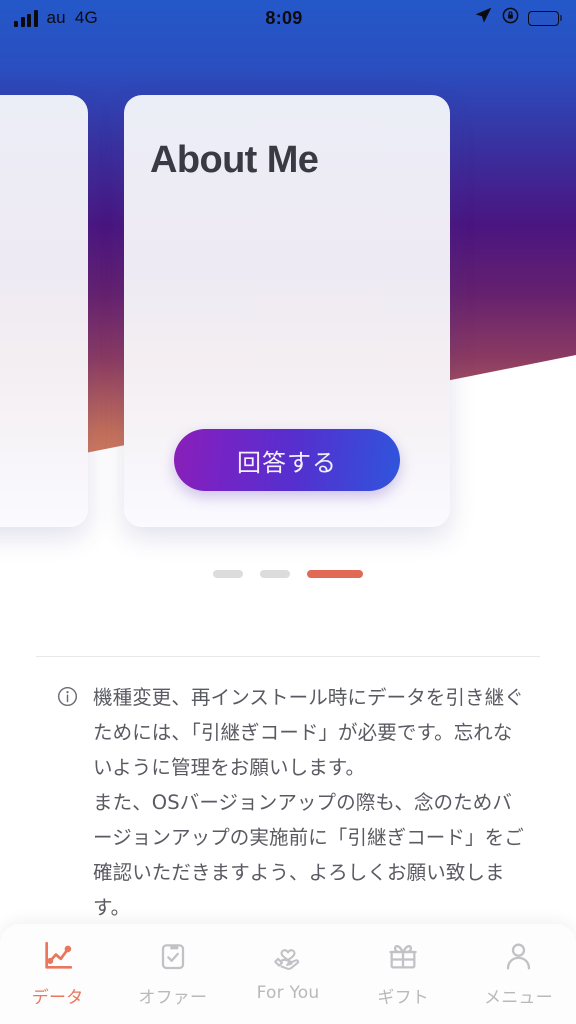 The width and height of the screenshot is (576, 1024). What do you see at coordinates (288, 993) in the screenshot?
I see `tab-label-for-you: For You` at bounding box center [288, 993].